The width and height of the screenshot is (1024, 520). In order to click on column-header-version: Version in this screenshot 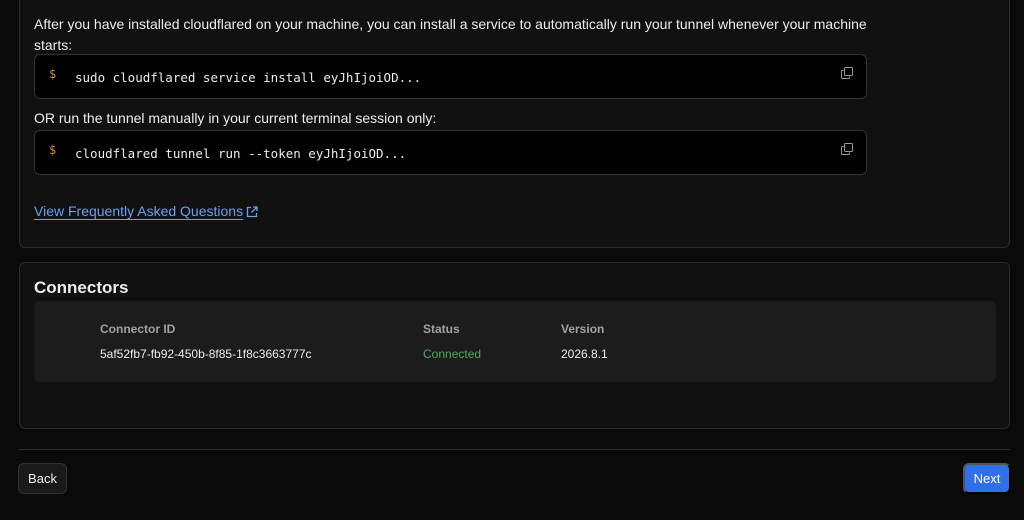, I will do `click(583, 329)`.